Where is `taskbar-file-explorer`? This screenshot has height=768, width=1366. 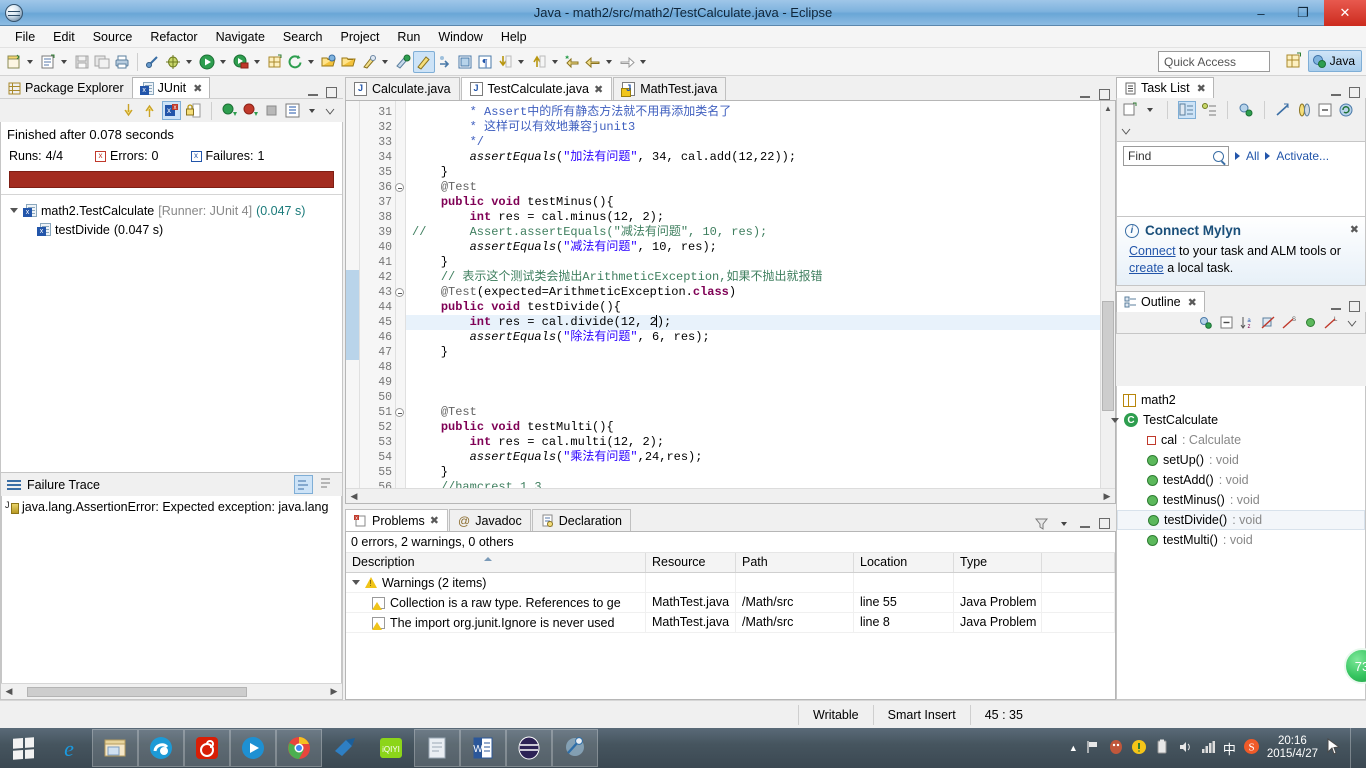 taskbar-file-explorer is located at coordinates (115, 748).